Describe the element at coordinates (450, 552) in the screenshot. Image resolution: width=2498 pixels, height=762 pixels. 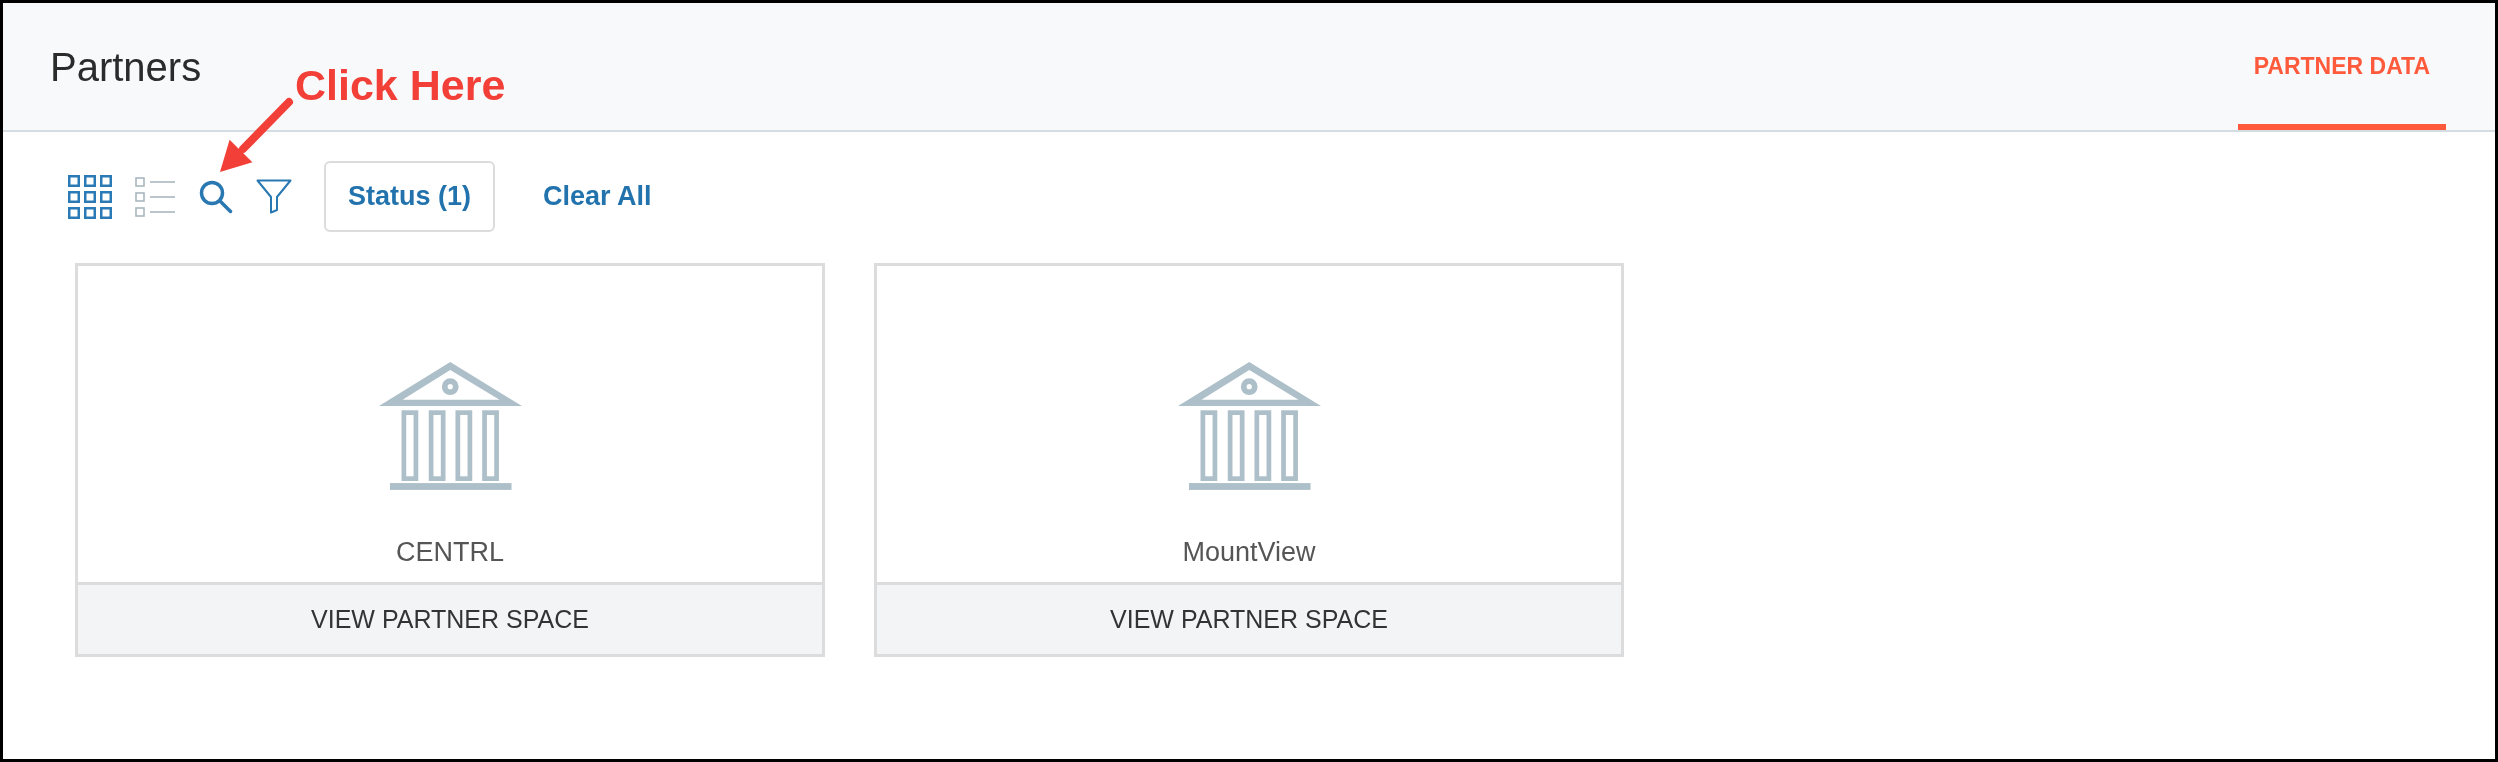
I see `partner-name: CENTRL` at that location.